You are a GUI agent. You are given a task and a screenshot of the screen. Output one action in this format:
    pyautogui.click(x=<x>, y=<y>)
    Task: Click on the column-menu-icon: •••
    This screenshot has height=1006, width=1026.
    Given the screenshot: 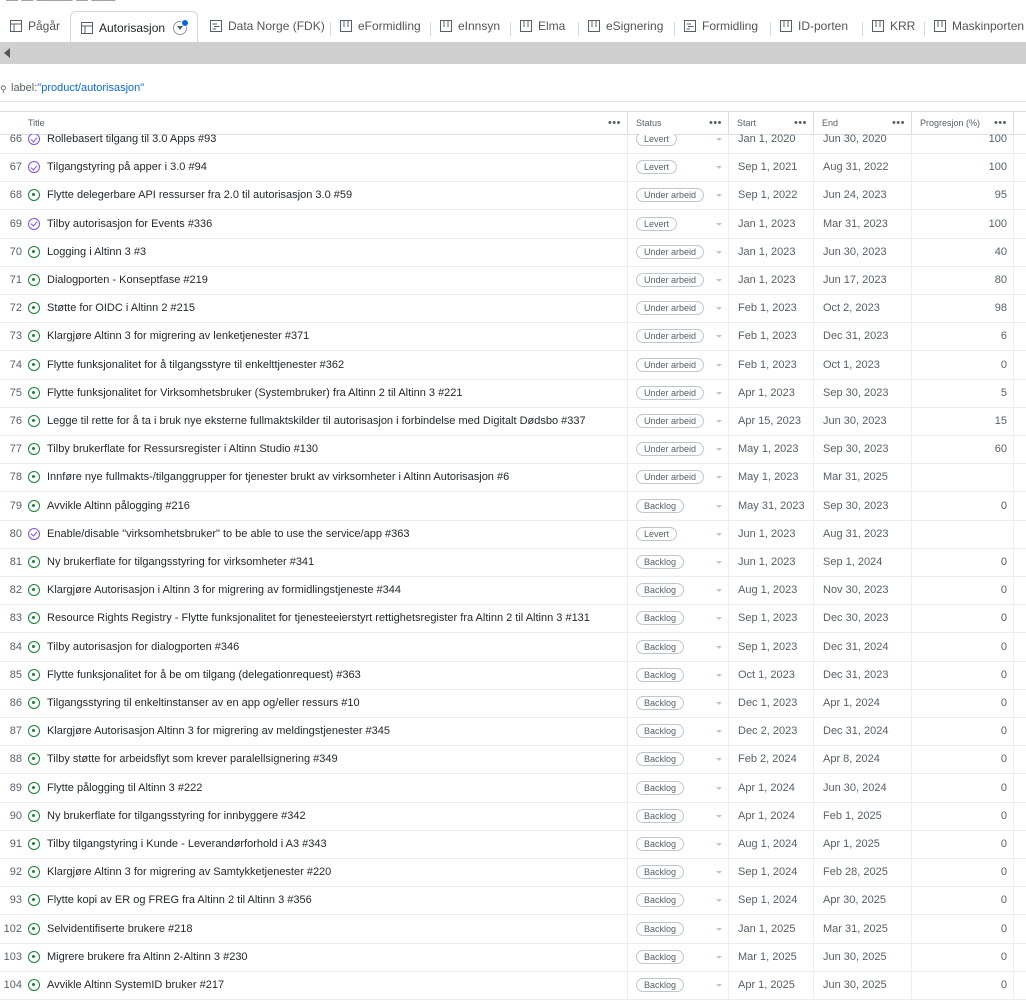 What is the action you would take?
    pyautogui.click(x=614, y=123)
    